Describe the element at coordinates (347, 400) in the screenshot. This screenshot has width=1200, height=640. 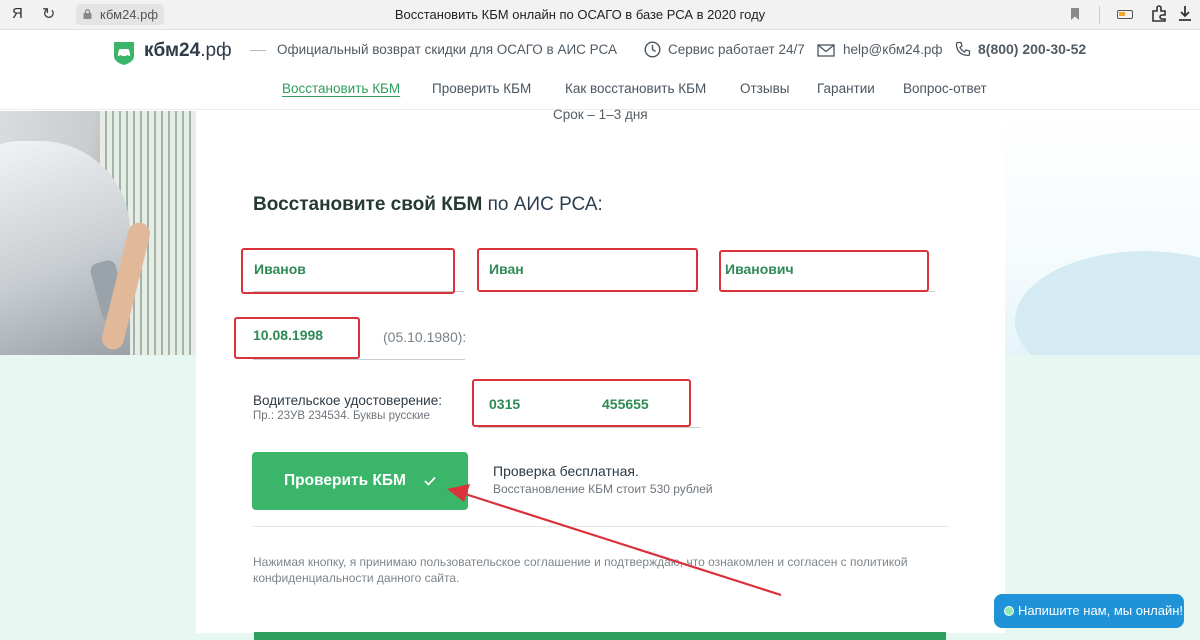
I see `license-label: Водительское удостоверение:` at that location.